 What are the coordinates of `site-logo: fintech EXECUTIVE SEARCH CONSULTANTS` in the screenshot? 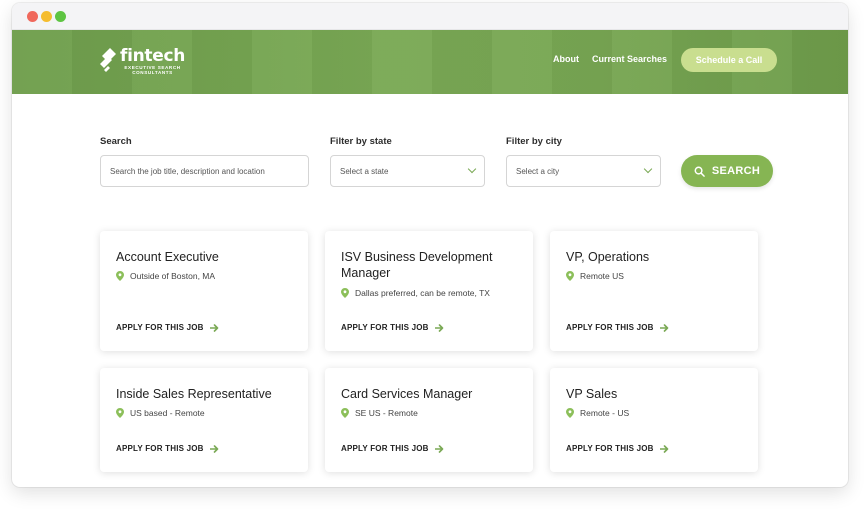 It's located at (141, 61).